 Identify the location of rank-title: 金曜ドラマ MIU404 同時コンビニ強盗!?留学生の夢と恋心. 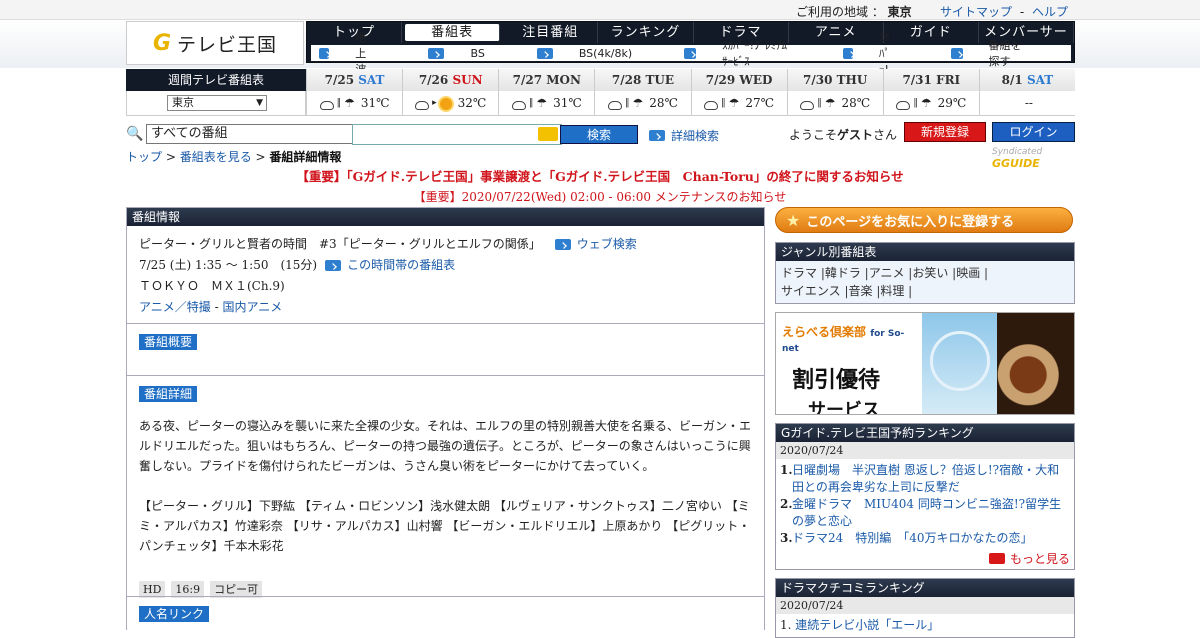
(931, 513).